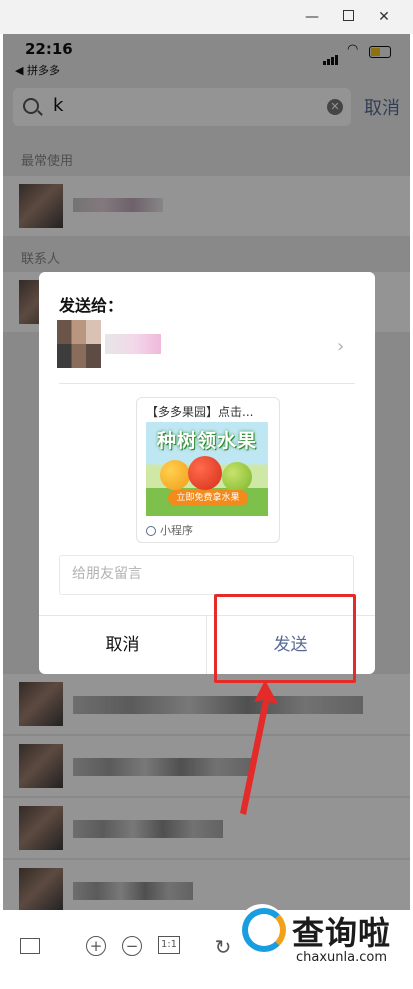 This screenshot has height=989, width=413. I want to click on mini-program-footer: 小程序, so click(169, 530).